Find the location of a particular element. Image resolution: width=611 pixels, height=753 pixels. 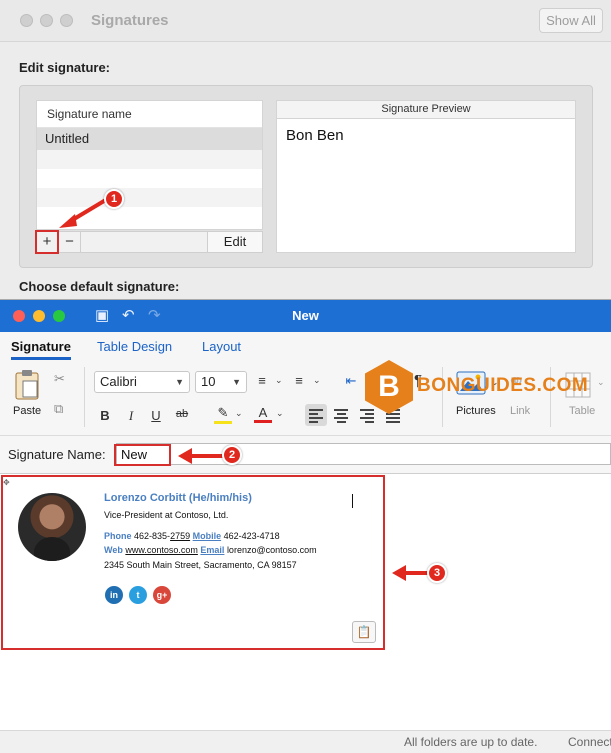

highlight-icon: ✎ is located at coordinates (223, 414).